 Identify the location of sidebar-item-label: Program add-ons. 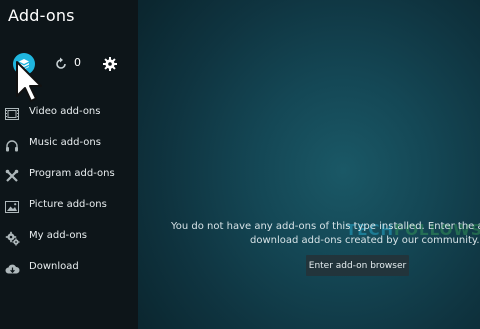
(72, 173).